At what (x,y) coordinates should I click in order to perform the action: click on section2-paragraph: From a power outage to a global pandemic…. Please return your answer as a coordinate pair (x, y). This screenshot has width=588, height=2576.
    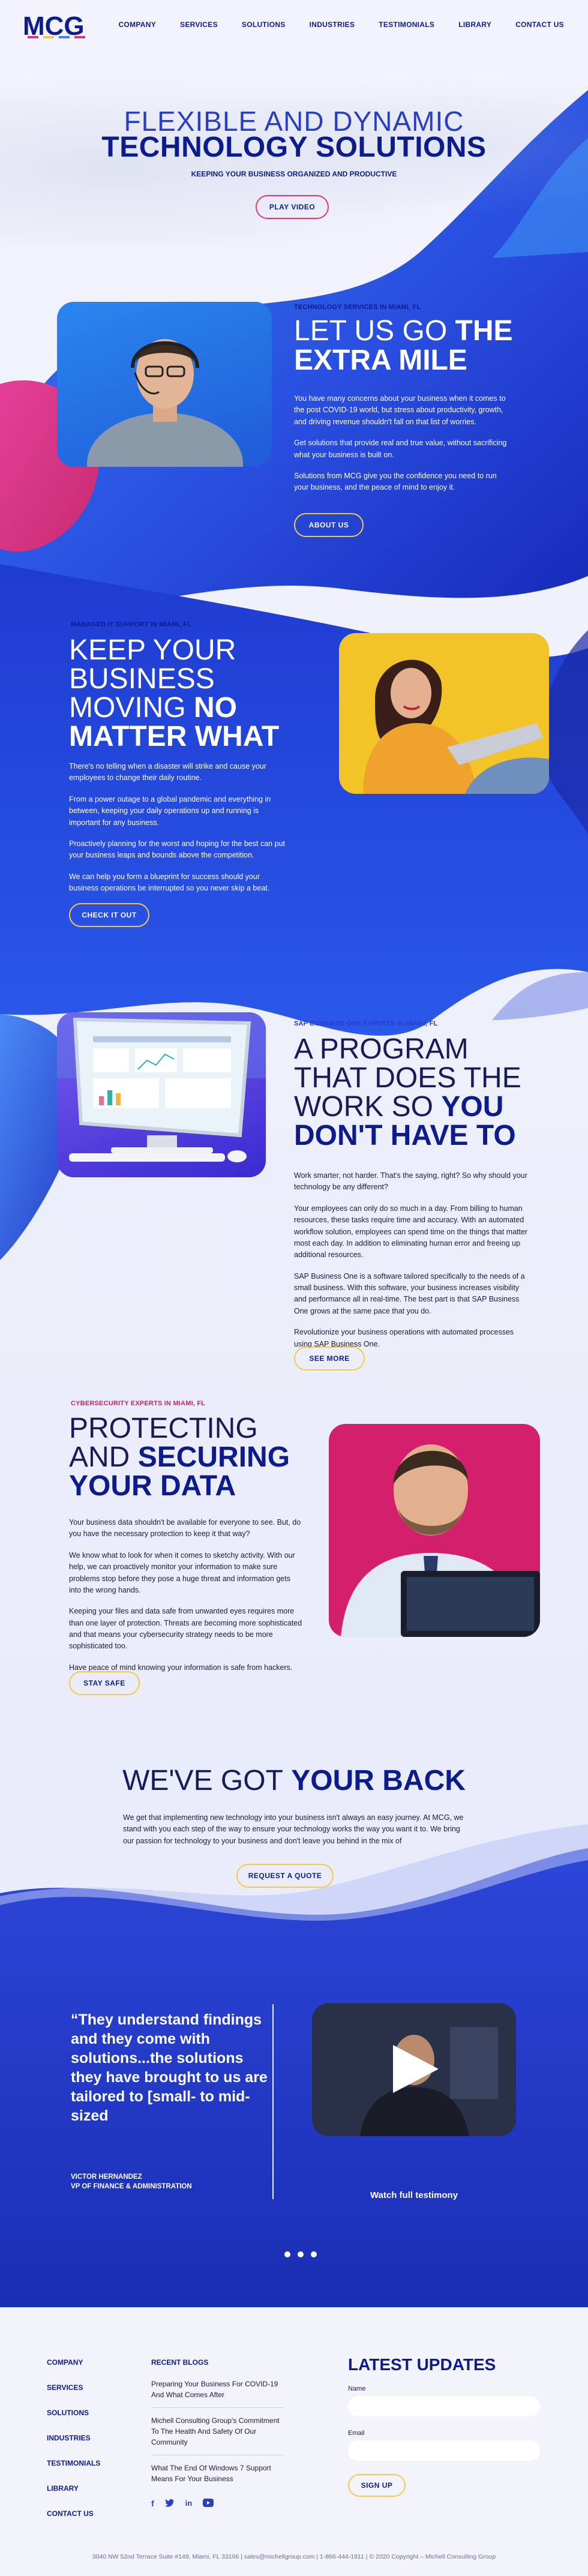
    Looking at the image, I should click on (170, 810).